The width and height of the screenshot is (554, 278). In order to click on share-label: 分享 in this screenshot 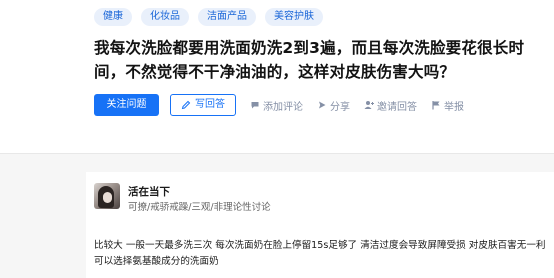, I will do `click(340, 107)`.